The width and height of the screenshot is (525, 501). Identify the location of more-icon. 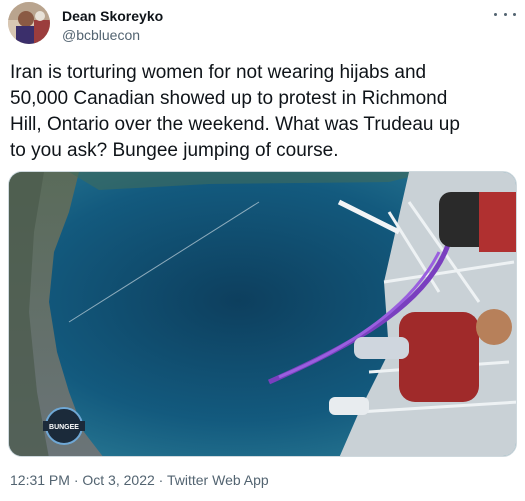
(505, 14).